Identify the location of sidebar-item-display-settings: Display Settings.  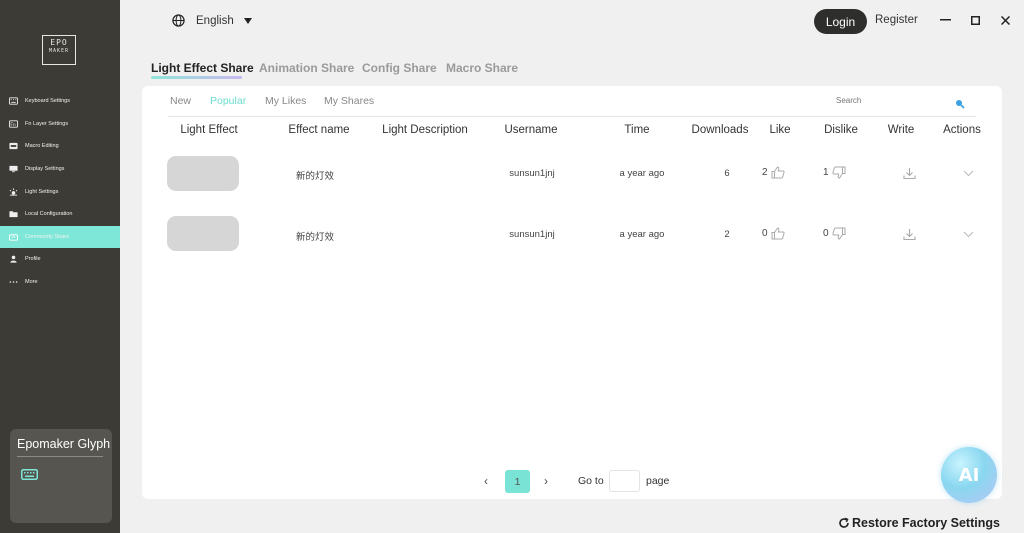
(60, 169).